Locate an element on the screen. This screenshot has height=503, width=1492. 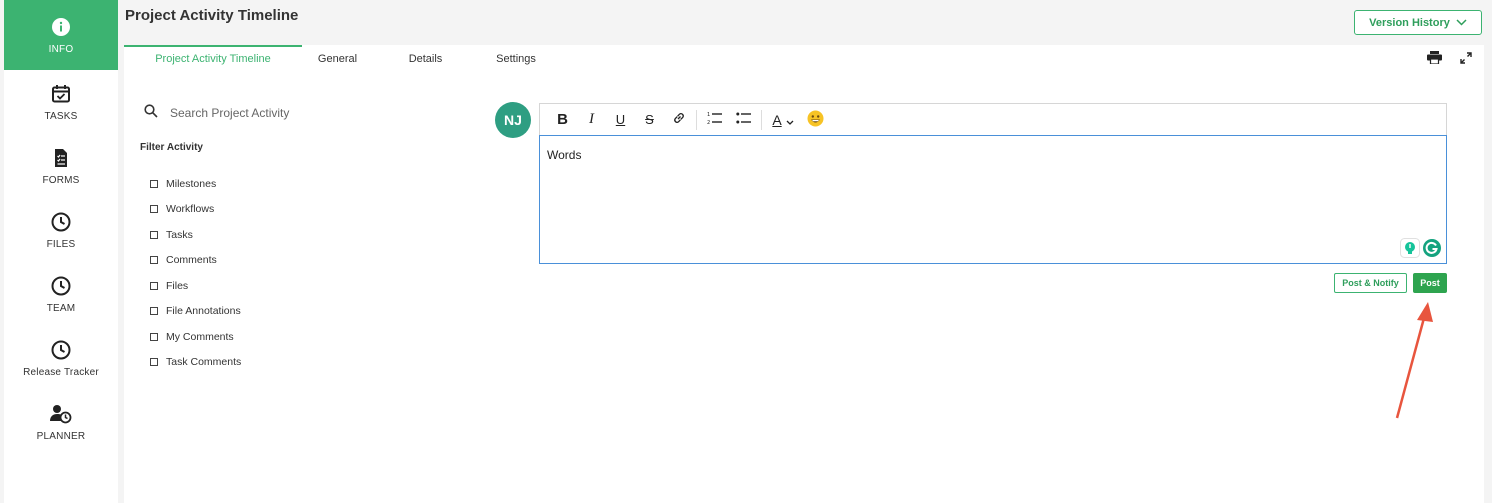
strikethrough-button: S is located at coordinates (649, 120).